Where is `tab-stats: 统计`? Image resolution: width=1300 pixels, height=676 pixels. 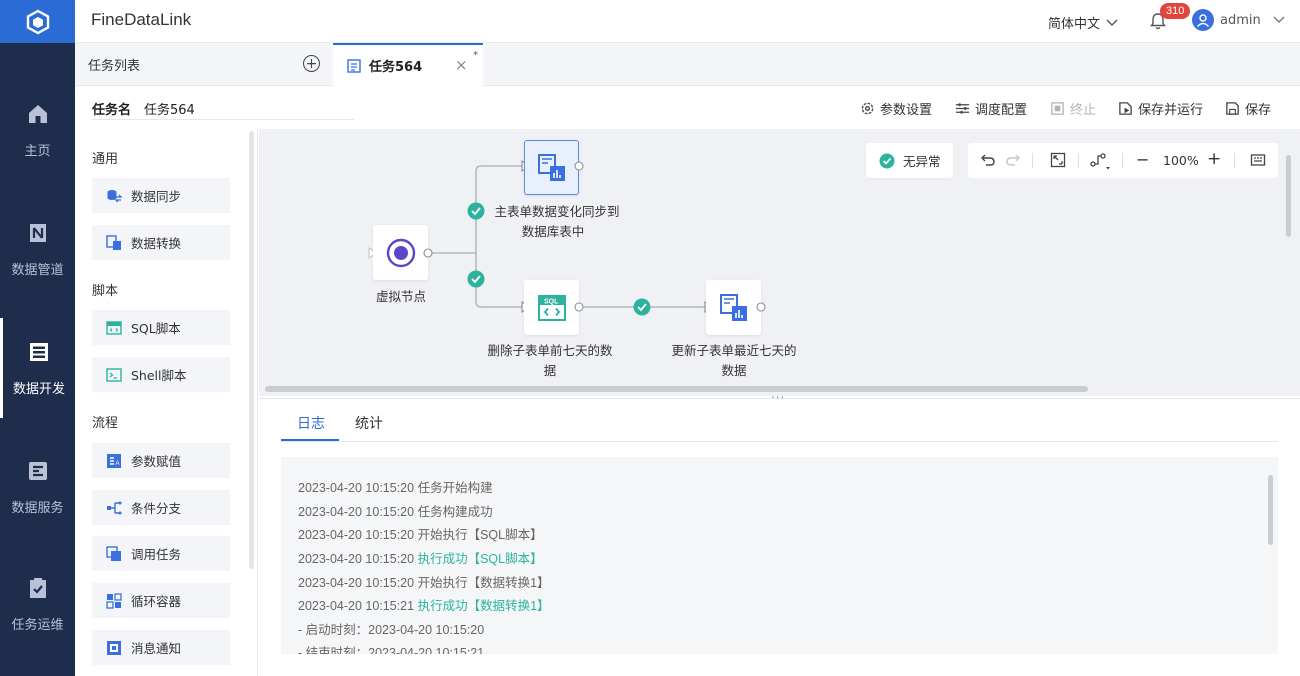 tab-stats: 统计 is located at coordinates (369, 423).